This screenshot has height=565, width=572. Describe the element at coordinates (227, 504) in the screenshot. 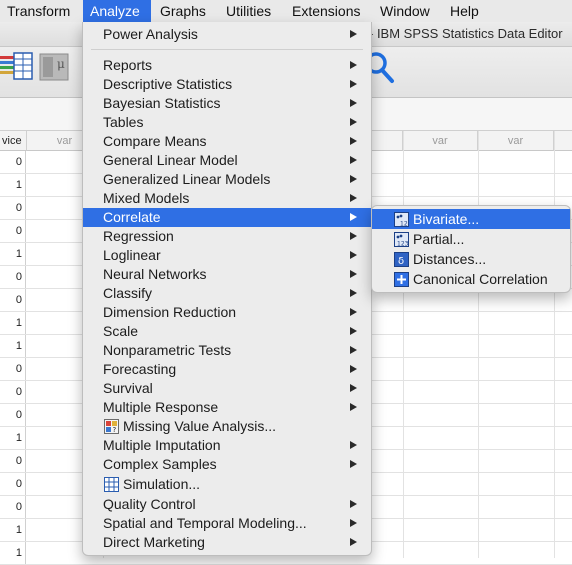

I see `menu-item-quality-control: Quality Control` at that location.